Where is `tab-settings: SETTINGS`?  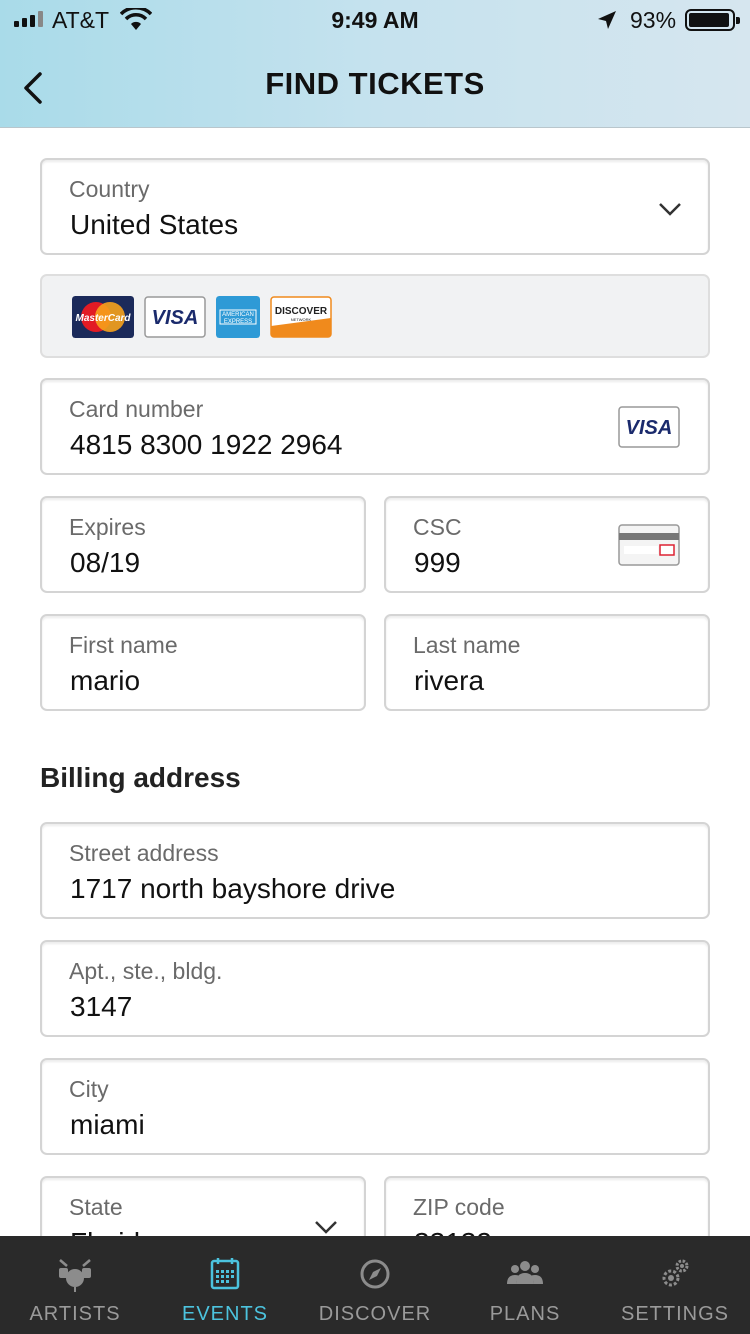
tab-settings: SETTINGS is located at coordinates (675, 1285).